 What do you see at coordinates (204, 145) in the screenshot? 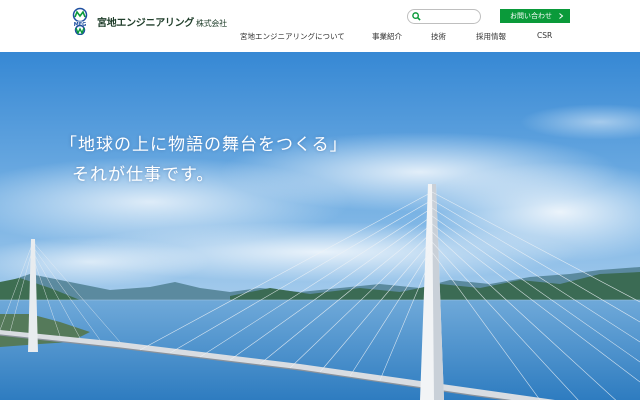
I see `hero-tagline-line1: 「地球の上に物語の舞台をつくる」` at bounding box center [204, 145].